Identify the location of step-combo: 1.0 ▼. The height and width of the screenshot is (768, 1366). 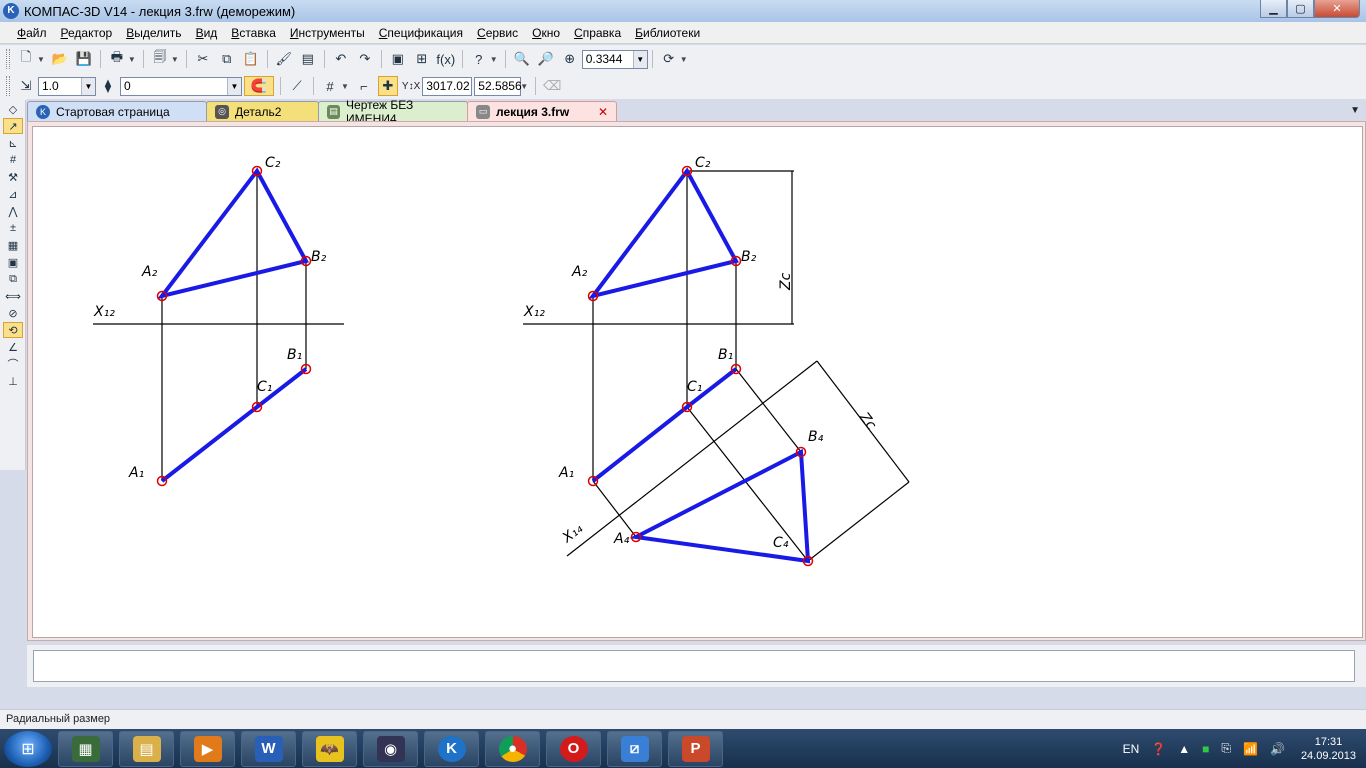
(67, 86).